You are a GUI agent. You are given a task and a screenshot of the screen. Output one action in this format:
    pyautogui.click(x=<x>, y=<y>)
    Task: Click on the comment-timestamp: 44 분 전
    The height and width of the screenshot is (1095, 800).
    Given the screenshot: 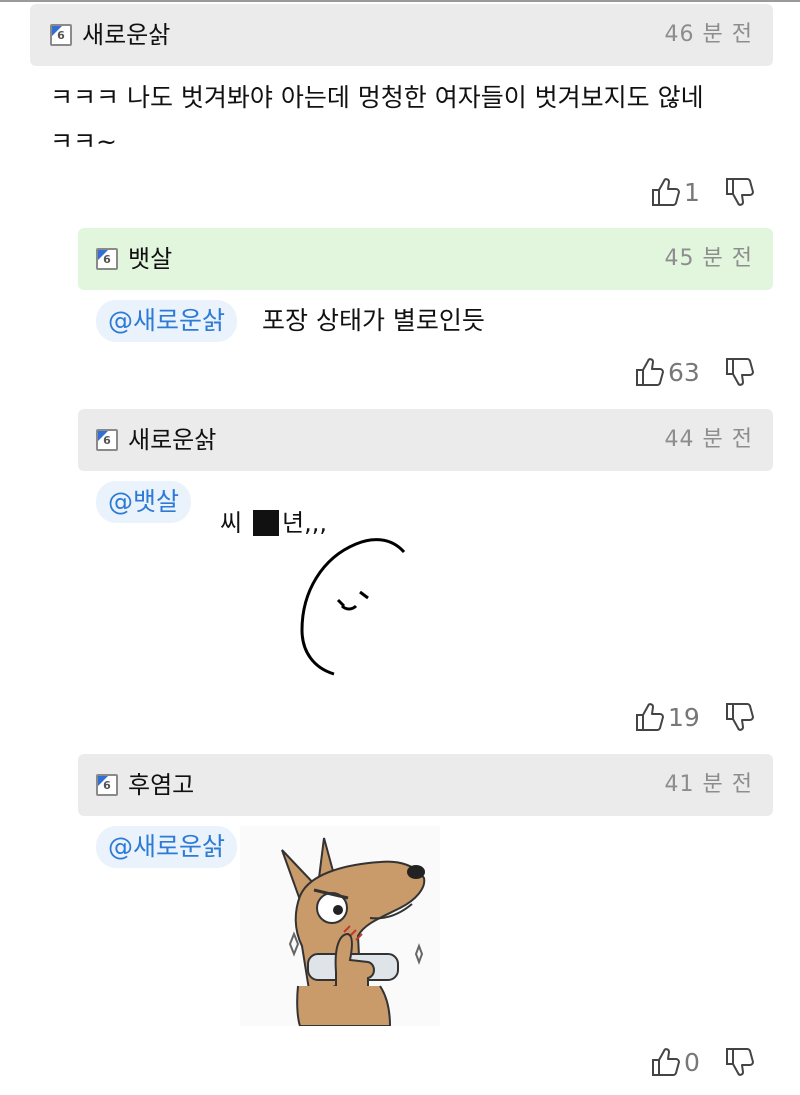 What is the action you would take?
    pyautogui.click(x=708, y=439)
    